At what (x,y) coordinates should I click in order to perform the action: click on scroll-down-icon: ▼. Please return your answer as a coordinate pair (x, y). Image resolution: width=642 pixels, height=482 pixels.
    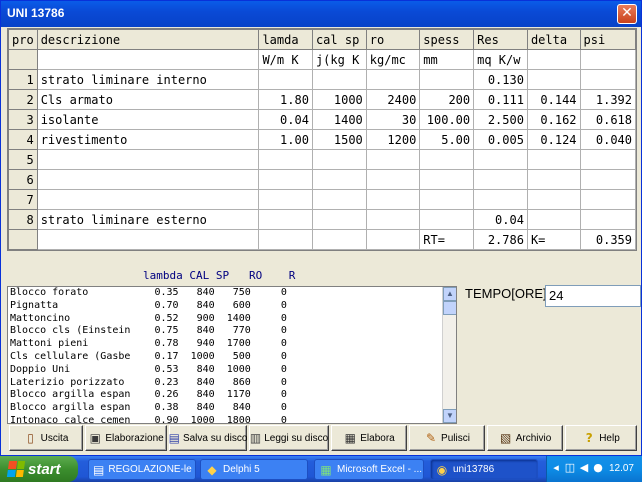
    Looking at the image, I should click on (449, 416).